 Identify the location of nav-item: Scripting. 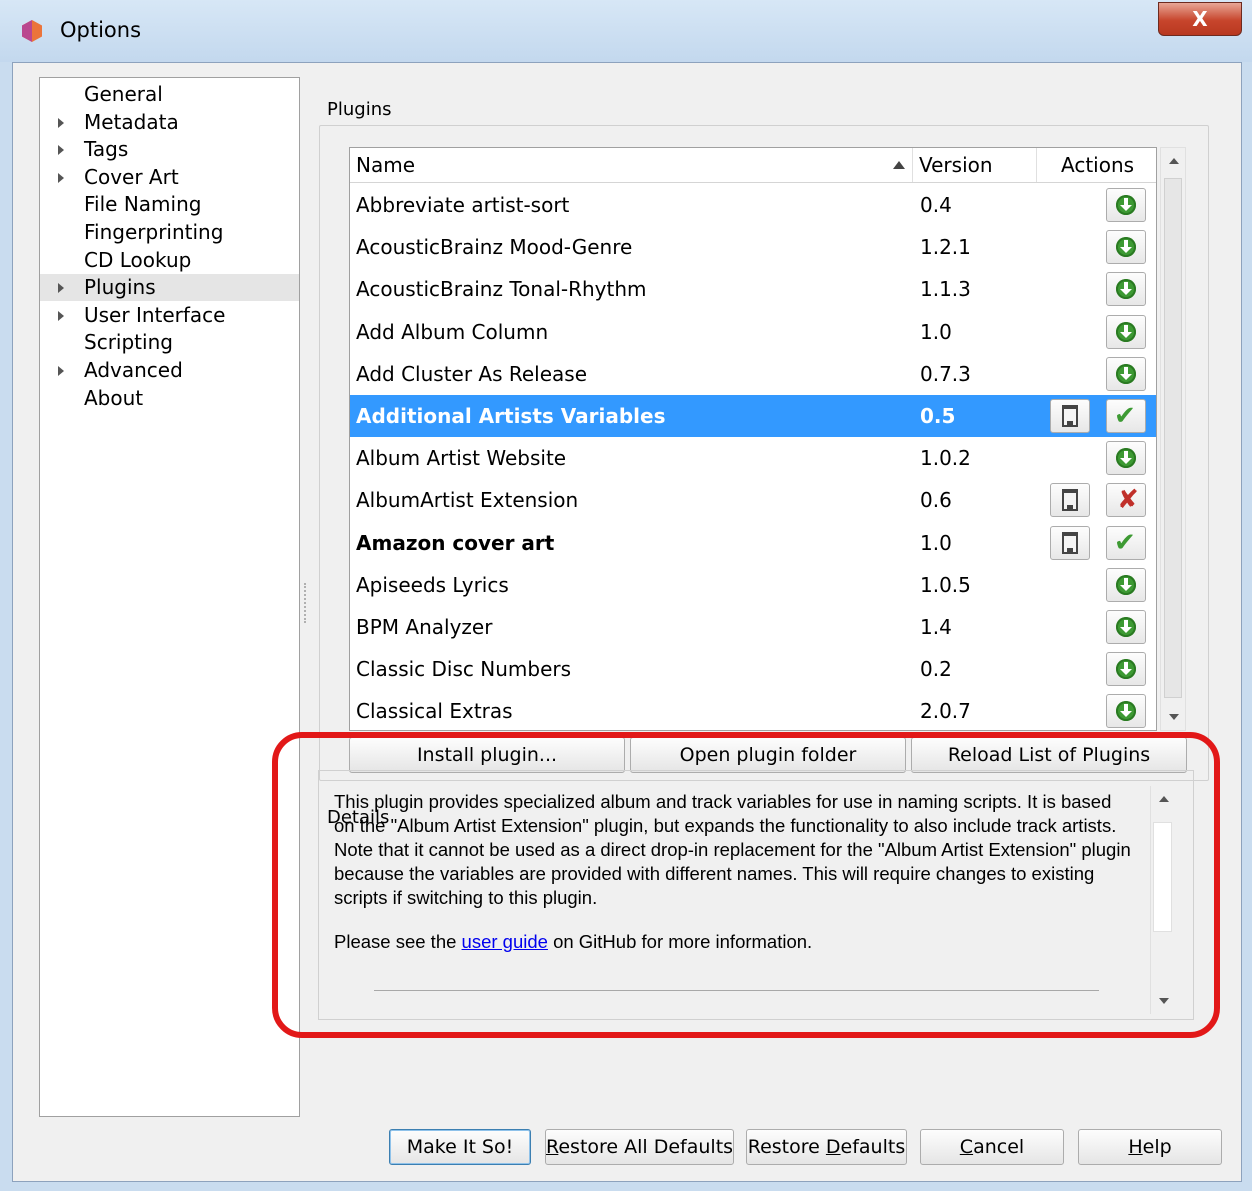
(169, 342).